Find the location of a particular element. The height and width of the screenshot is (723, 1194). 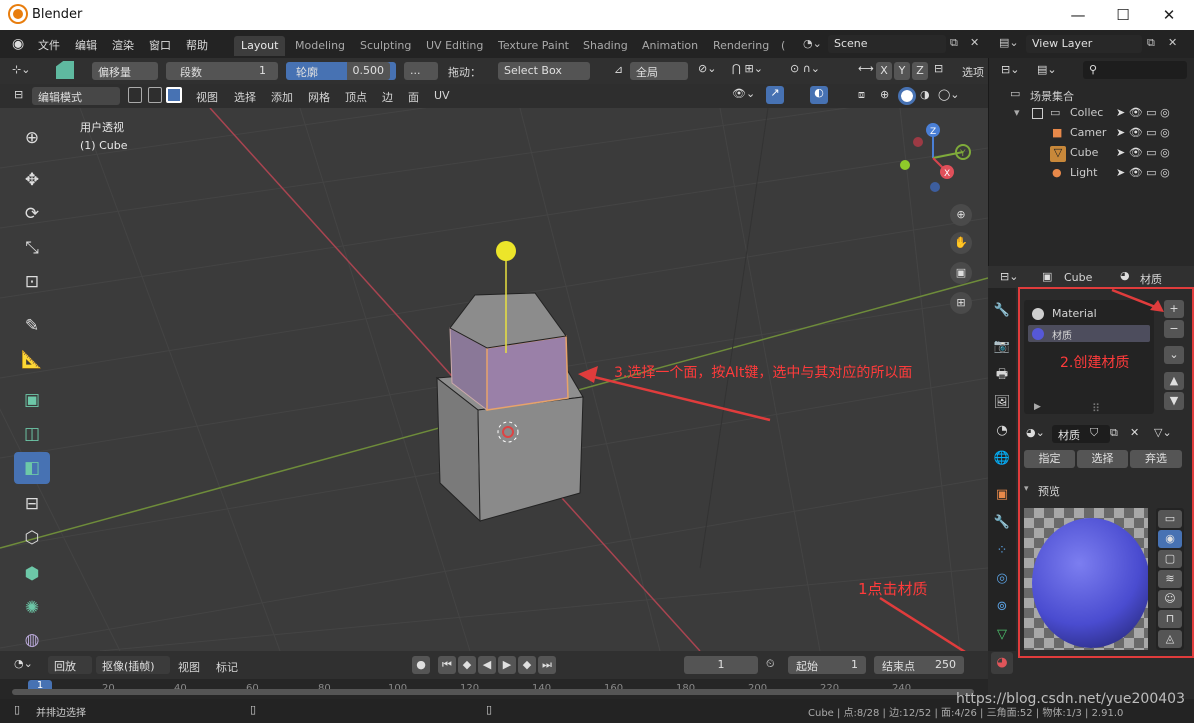

current-frame-field: 1 is located at coordinates (721, 665).